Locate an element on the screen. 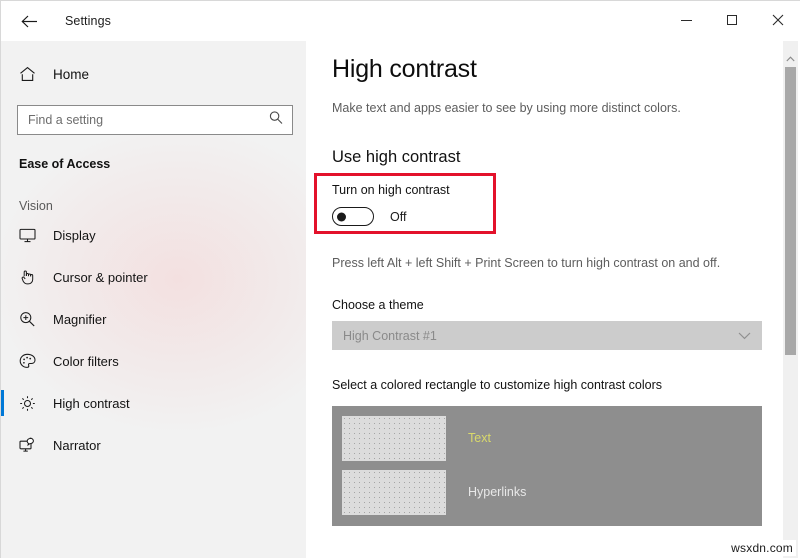  high-contrast-toggle-switch is located at coordinates (353, 216).